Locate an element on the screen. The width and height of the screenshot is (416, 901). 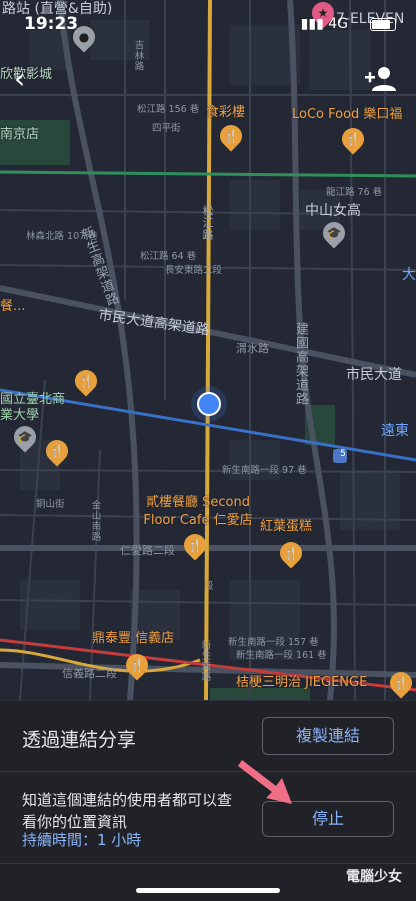
network-label: 4G is located at coordinates (338, 24).